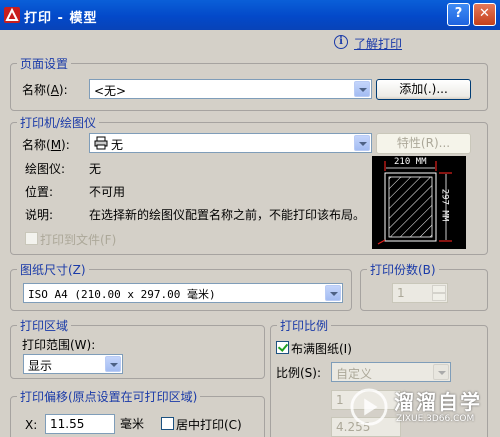  Describe the element at coordinates (44, 63) in the screenshot. I see `page-setup-title: 页面设置` at that location.